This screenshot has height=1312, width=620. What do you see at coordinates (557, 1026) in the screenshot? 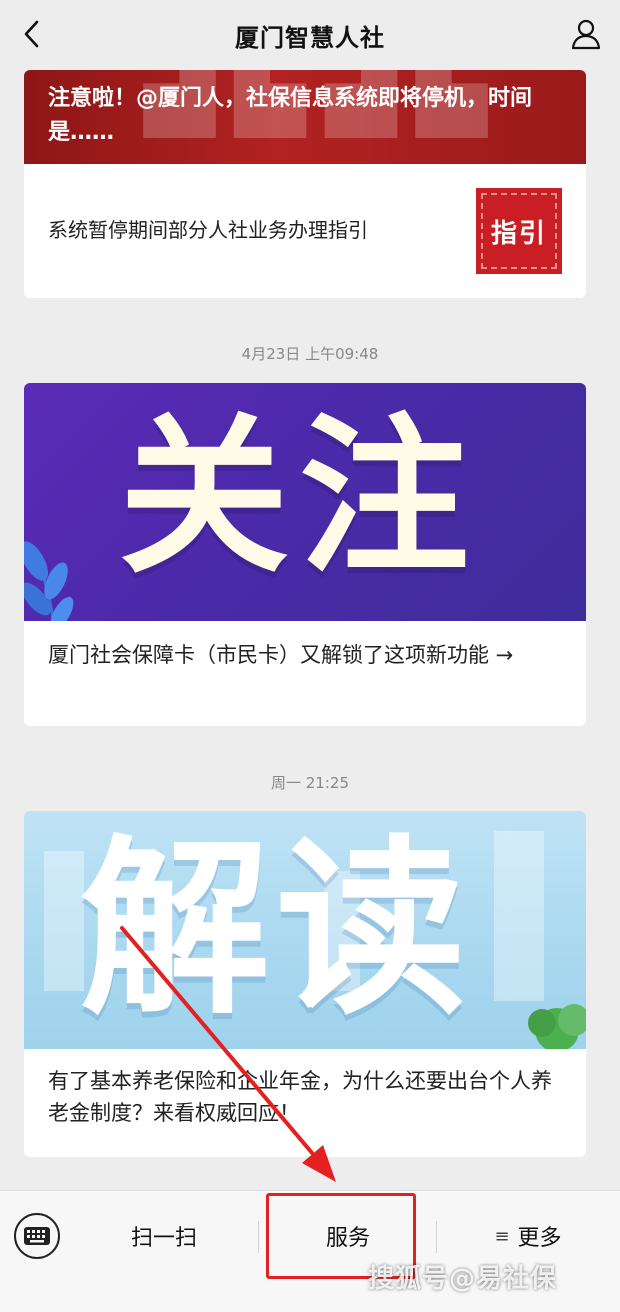
I see `plant-decoration-icon` at bounding box center [557, 1026].